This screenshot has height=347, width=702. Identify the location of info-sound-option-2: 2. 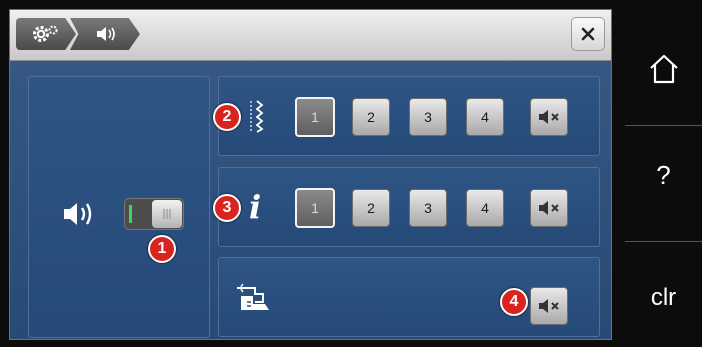
(371, 208).